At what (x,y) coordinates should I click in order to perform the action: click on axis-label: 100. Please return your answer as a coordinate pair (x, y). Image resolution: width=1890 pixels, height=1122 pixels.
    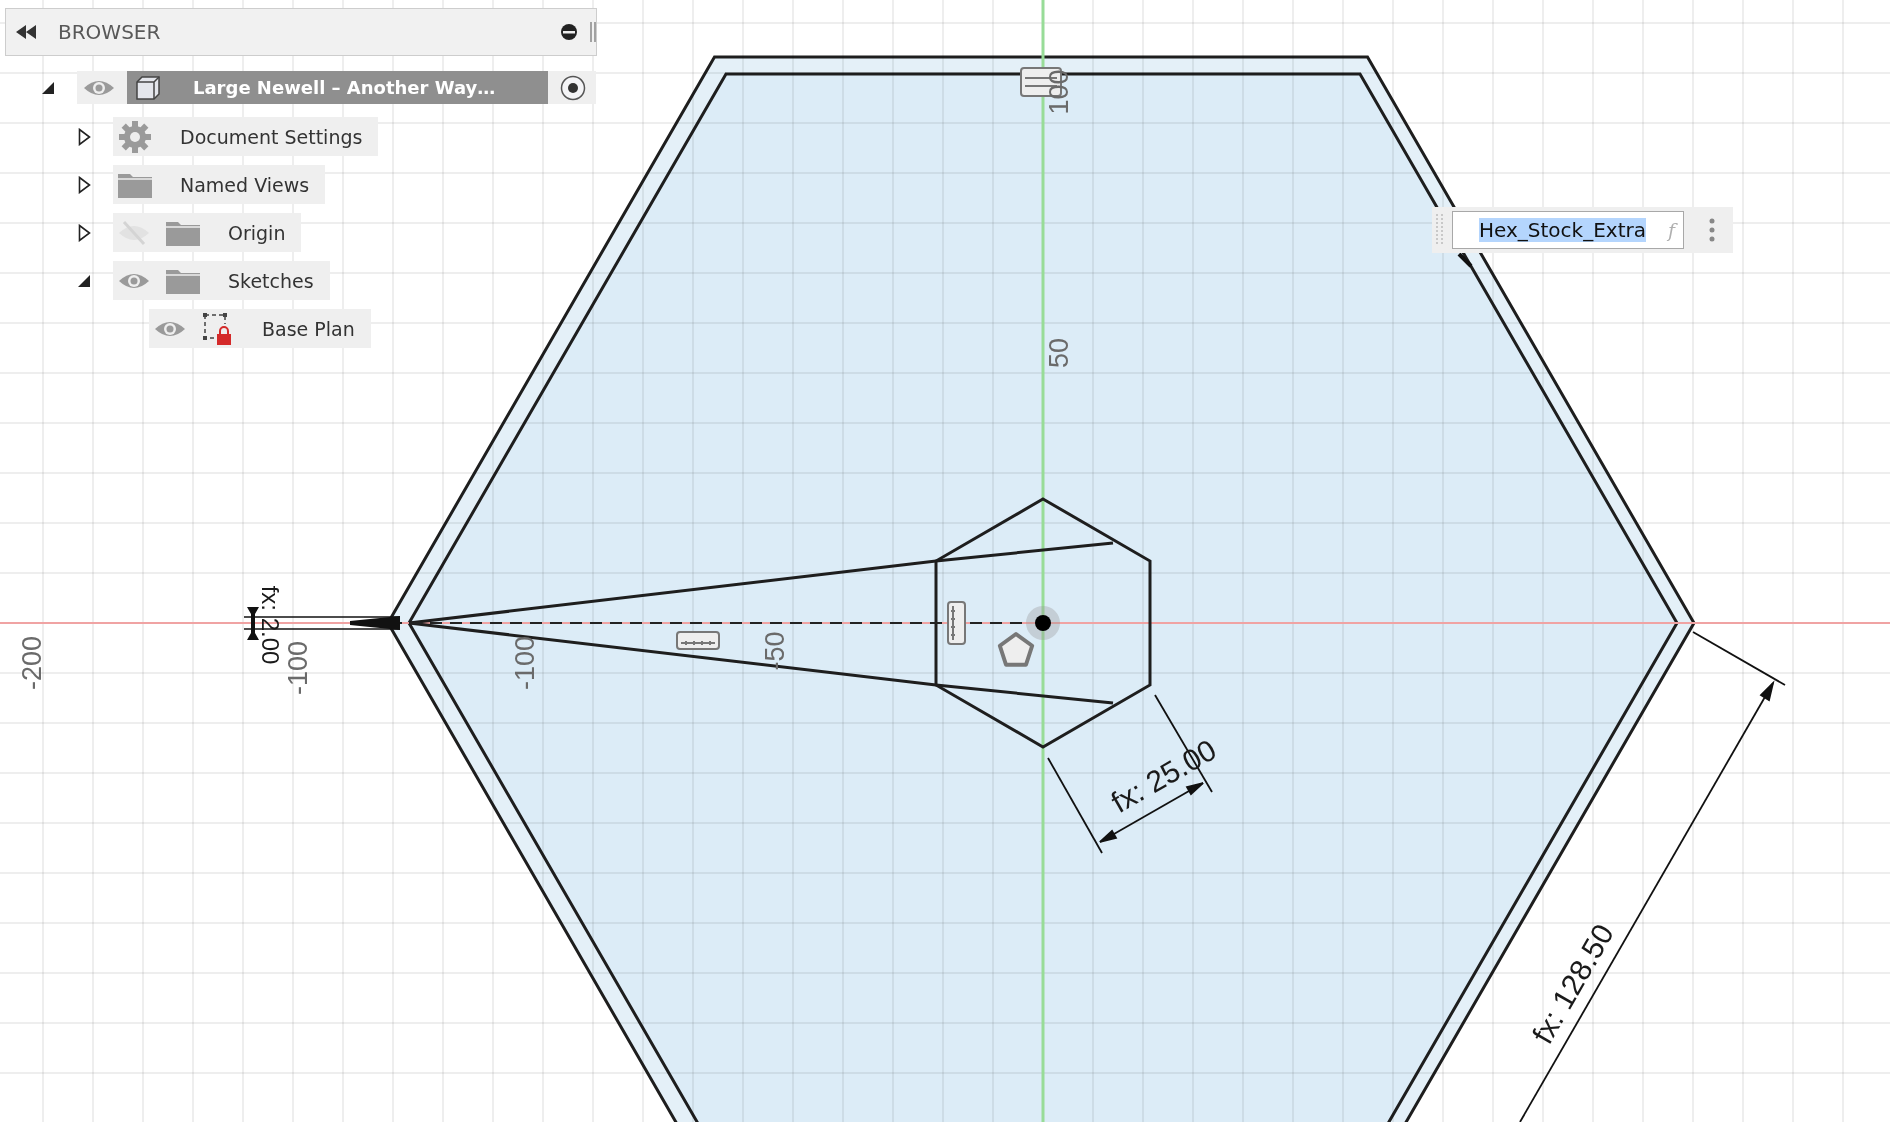
    Looking at the image, I should click on (1059, 92).